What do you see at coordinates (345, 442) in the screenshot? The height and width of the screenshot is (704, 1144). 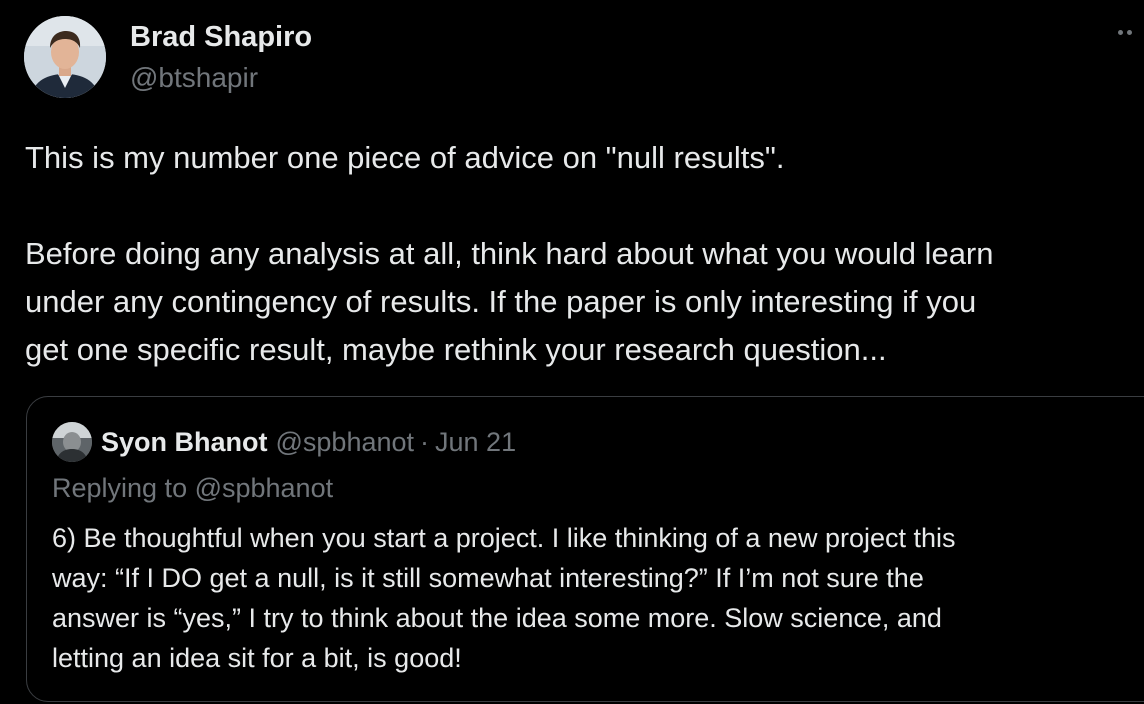 I see `quoted-author-handle: @spbhanot` at bounding box center [345, 442].